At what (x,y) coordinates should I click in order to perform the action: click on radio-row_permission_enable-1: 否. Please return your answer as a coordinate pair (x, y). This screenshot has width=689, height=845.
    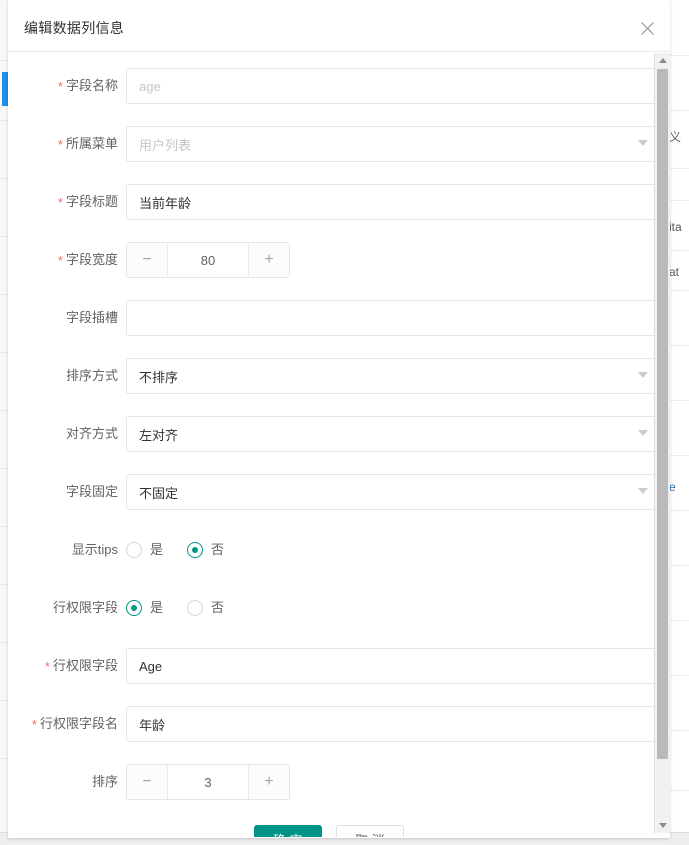
    Looking at the image, I should click on (205, 608).